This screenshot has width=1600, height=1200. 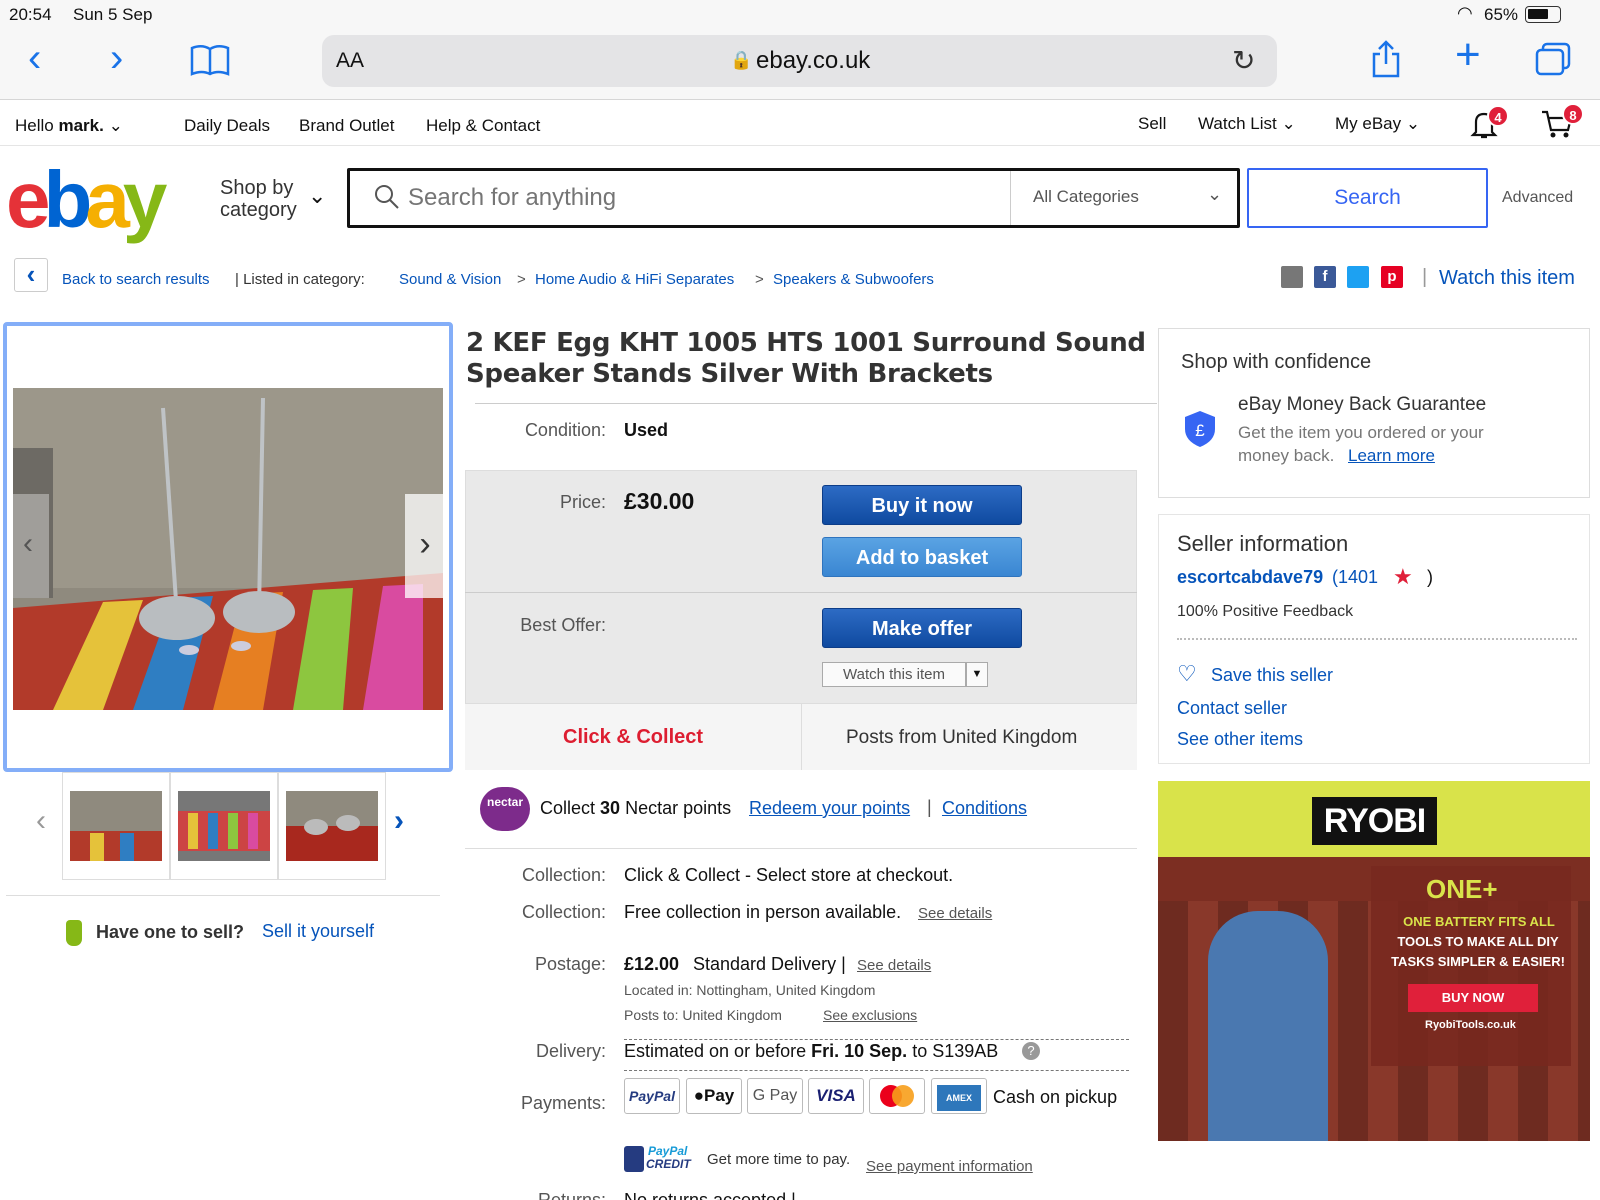 I want to click on next-image-button: ›, so click(x=425, y=546).